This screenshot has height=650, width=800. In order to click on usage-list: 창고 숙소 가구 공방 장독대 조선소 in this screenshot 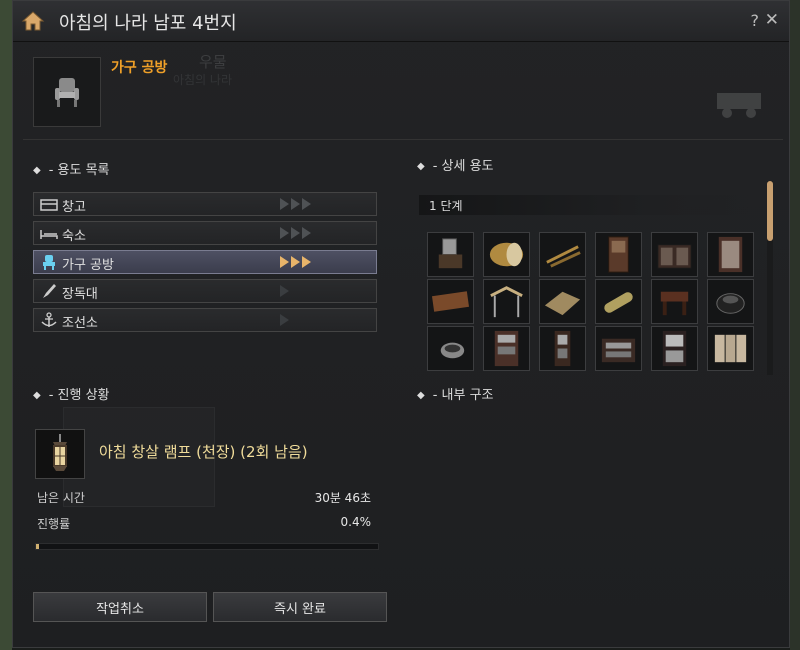, I will do `click(205, 264)`.